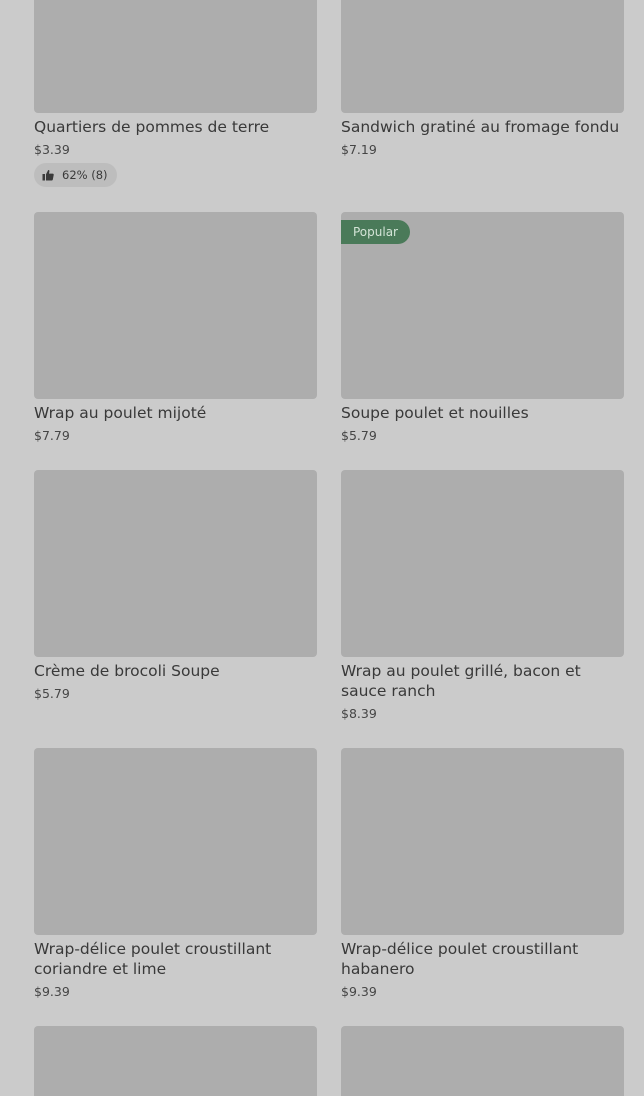 Image resolution: width=644 pixels, height=1096 pixels. What do you see at coordinates (127, 671) in the screenshot?
I see `item-name: Crème de brocoli Soupe` at bounding box center [127, 671].